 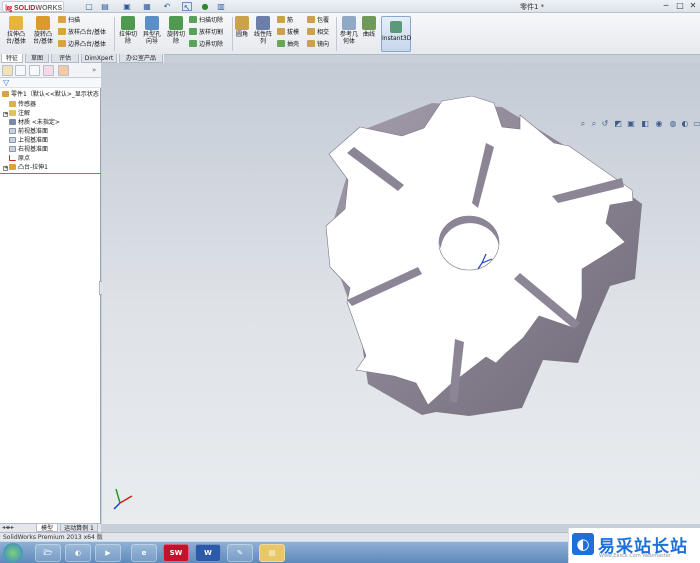 I want to click on curves-button: 曲线, so click(x=369, y=27).